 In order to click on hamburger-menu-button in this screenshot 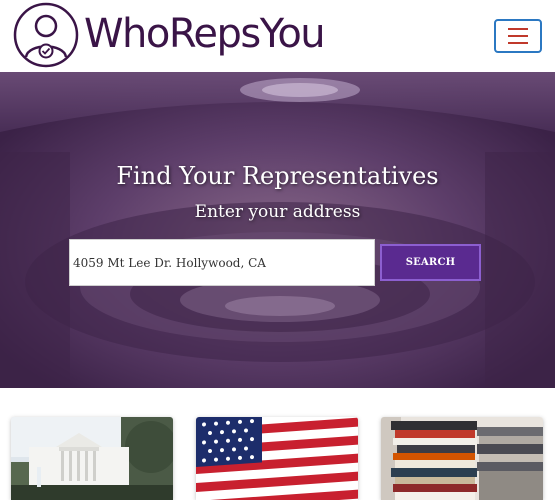, I will do `click(518, 36)`.